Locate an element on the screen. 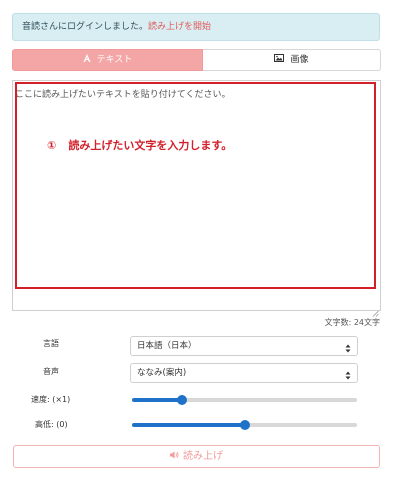 The image size is (400, 483). alert-message: 音読さんにログインしました。 is located at coordinates (85, 27).